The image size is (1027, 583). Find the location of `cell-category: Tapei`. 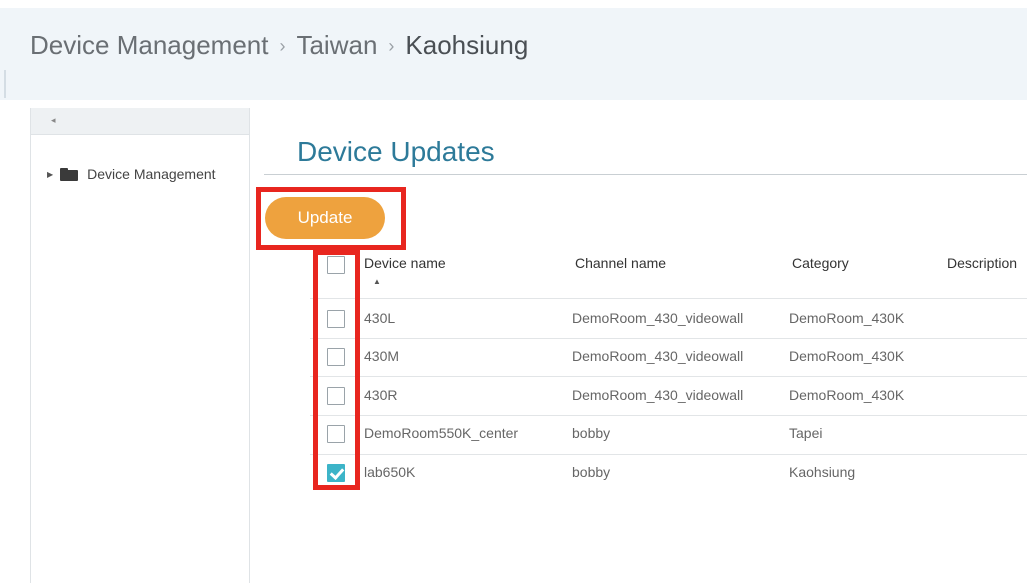

cell-category: Tapei is located at coordinates (806, 433).